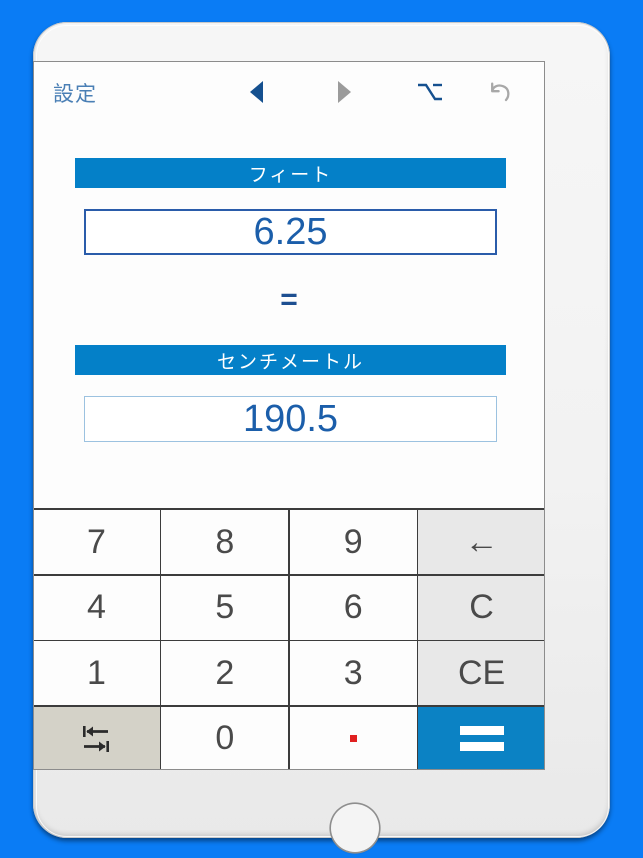 The width and height of the screenshot is (643, 858). I want to click on key-0: 0, so click(225, 737).